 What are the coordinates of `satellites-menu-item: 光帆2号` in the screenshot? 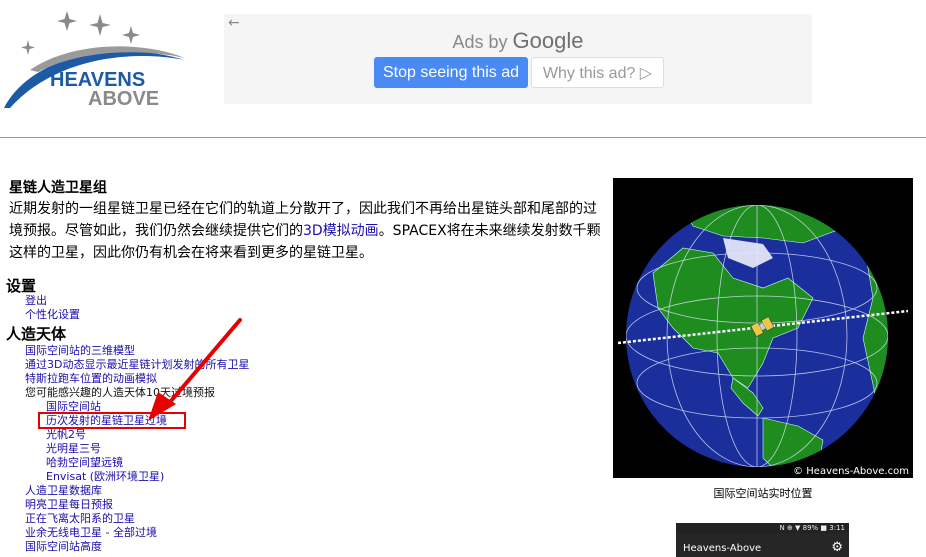 It's located at (124, 435).